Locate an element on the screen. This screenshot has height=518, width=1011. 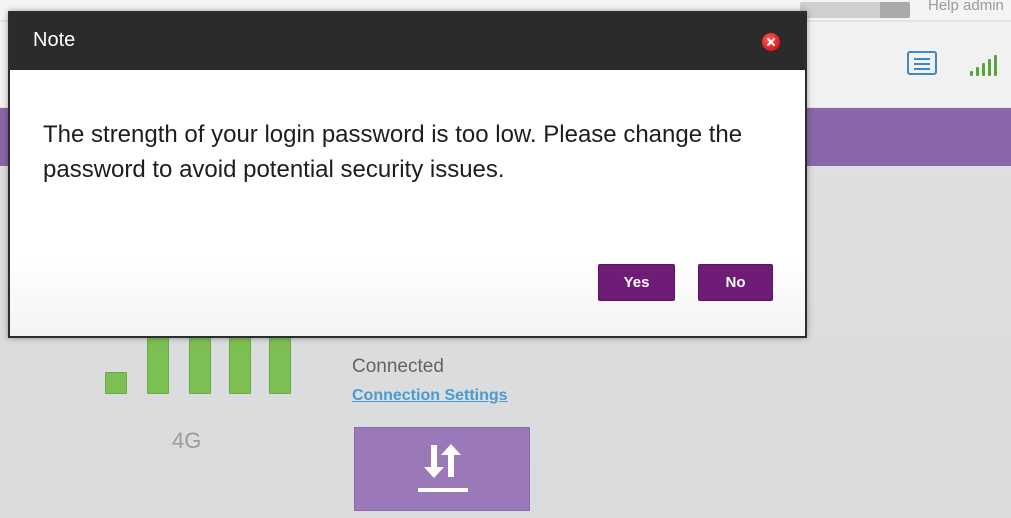
signal-strength-indicator is located at coordinates (200, 364).